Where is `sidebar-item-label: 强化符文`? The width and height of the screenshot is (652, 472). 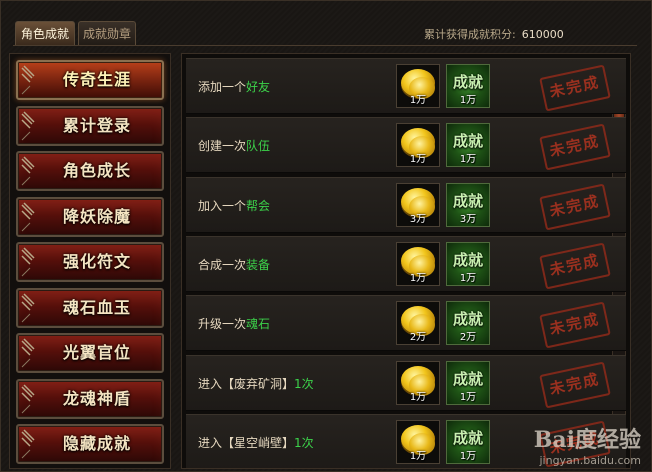 sidebar-item-label: 强化符文 is located at coordinates (96, 261).